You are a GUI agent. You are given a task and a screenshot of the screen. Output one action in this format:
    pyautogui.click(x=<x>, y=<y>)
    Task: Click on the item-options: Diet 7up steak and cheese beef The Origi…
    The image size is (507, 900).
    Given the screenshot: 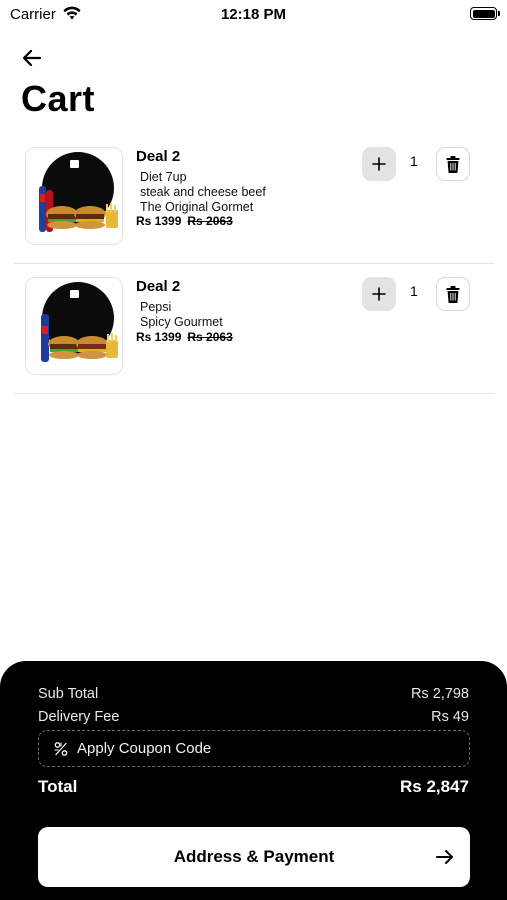 What is the action you would take?
    pyautogui.click(x=203, y=192)
    